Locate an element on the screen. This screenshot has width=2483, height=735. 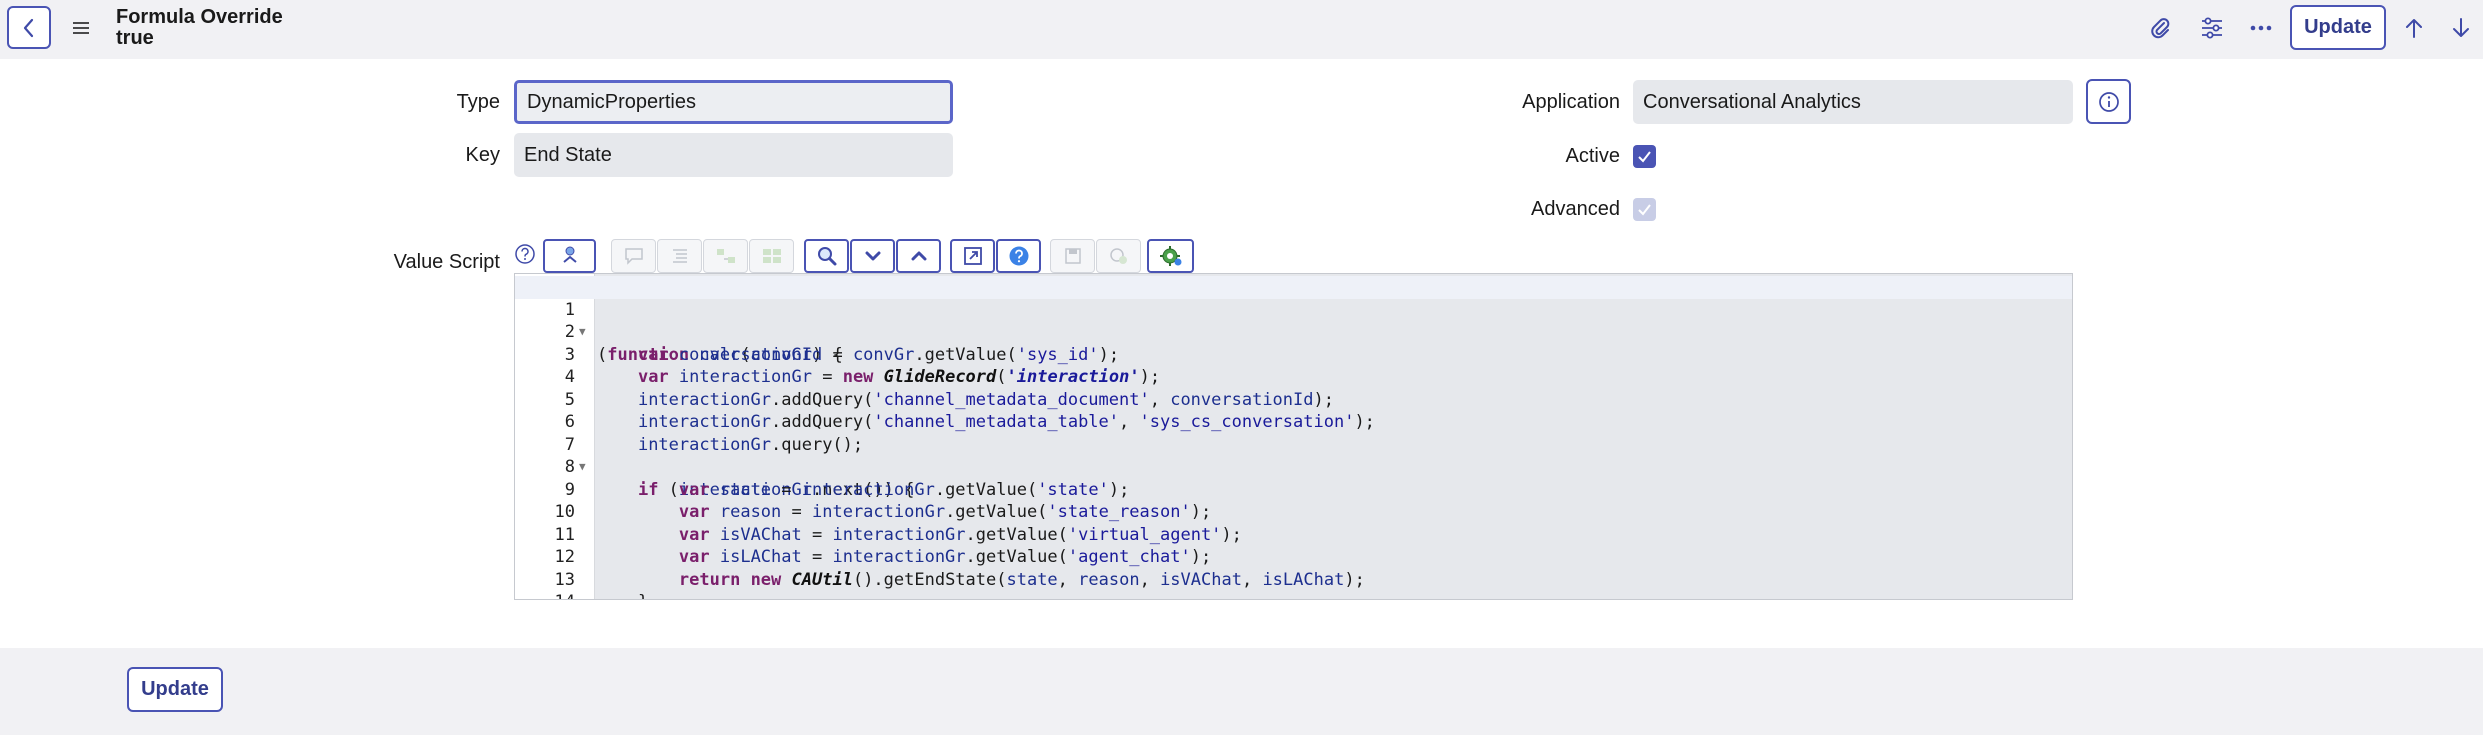
chevron-left-icon is located at coordinates (28, 27).